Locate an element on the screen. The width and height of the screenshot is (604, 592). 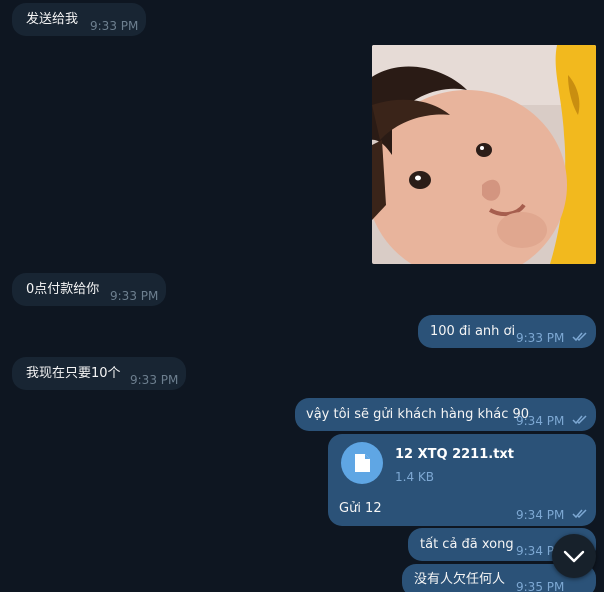
toddler-face-photo is located at coordinates (484, 154).